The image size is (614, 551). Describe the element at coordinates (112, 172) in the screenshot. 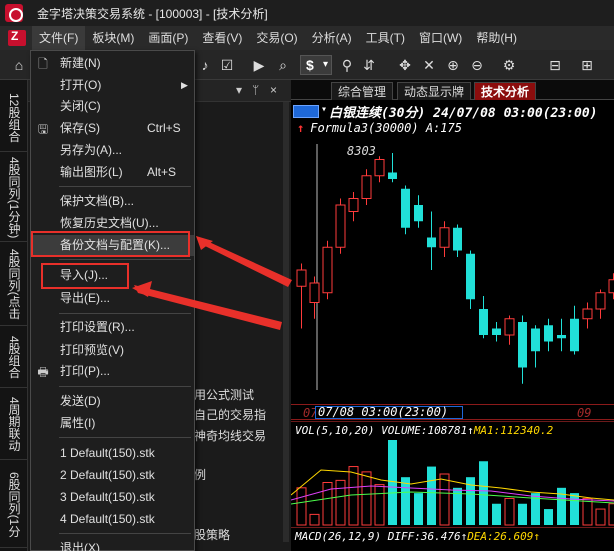

I see `menu-export-image: 输出图形(L) Alt+S` at that location.